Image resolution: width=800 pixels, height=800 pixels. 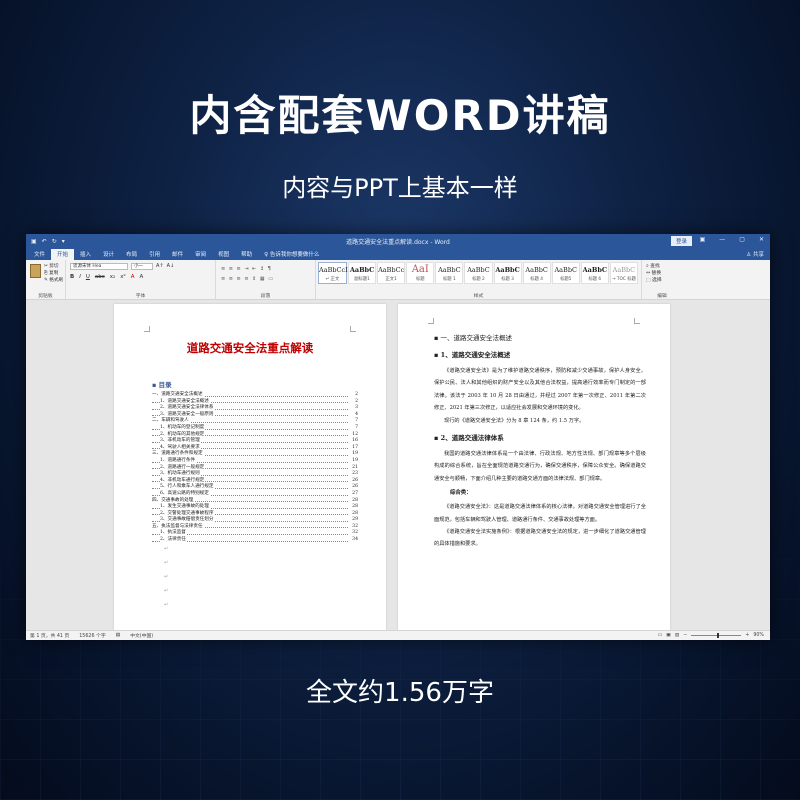 What do you see at coordinates (122, 277) in the screenshot?
I see `superscript-button: x²` at bounding box center [122, 277].